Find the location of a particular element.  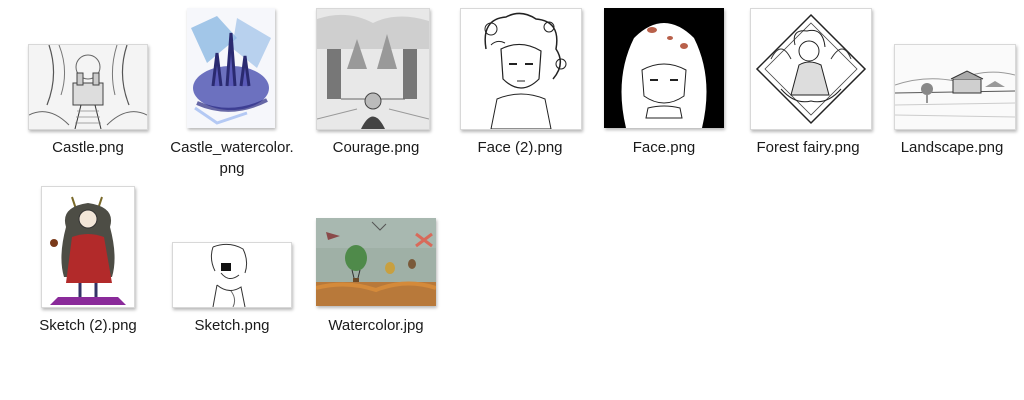

thumbnail-landscape is located at coordinates (955, 87).